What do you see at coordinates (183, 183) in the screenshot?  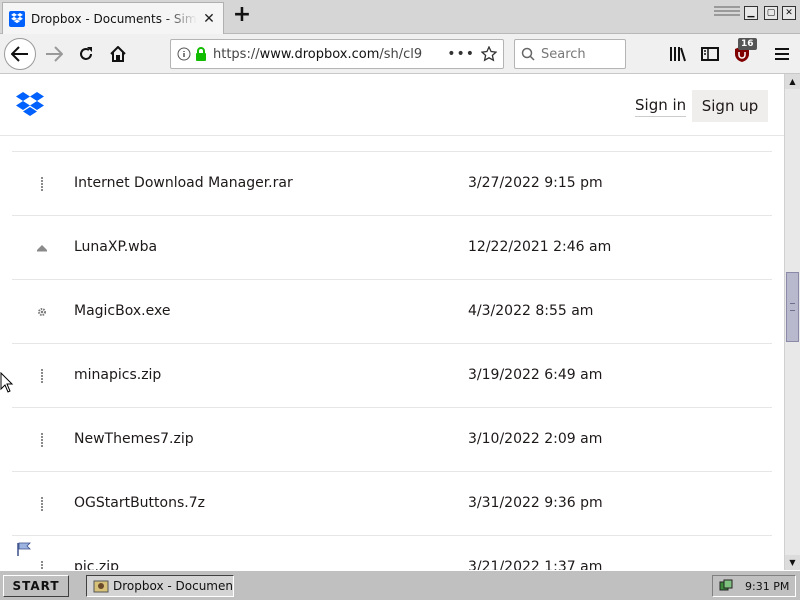 I see `file-name: Internet Download Manager.rar` at bounding box center [183, 183].